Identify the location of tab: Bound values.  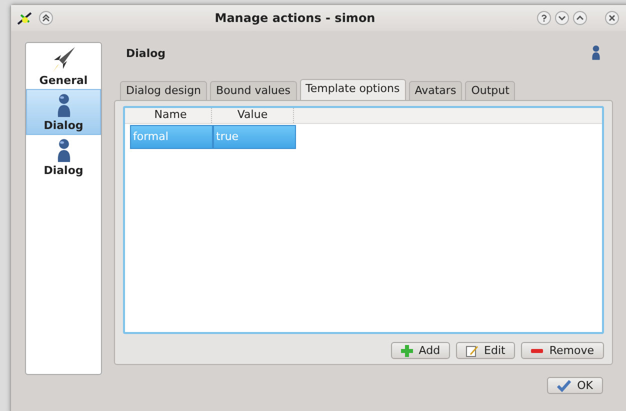
(253, 90).